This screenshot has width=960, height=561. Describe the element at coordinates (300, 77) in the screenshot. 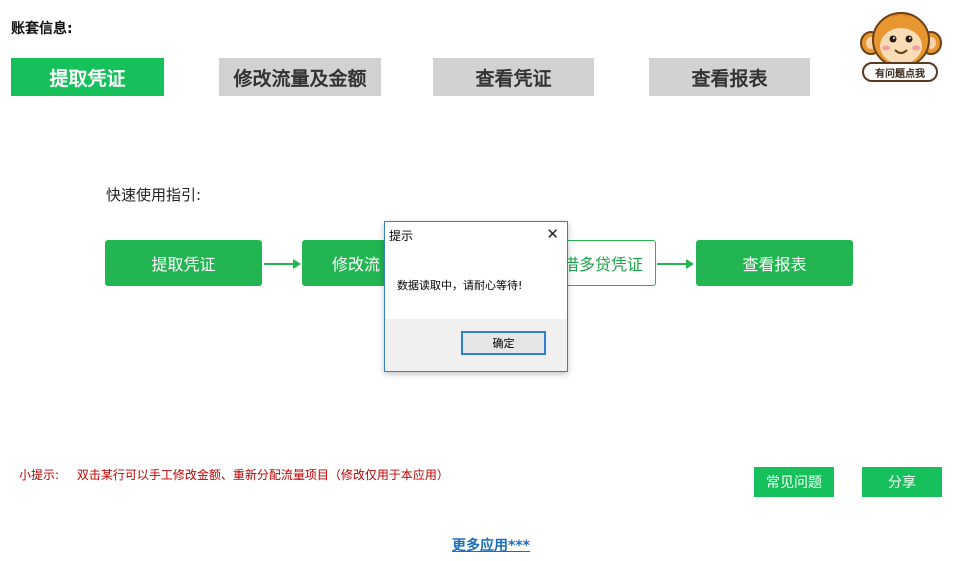

I see `tab-modify-flow-amount: 修改流量及金额` at that location.